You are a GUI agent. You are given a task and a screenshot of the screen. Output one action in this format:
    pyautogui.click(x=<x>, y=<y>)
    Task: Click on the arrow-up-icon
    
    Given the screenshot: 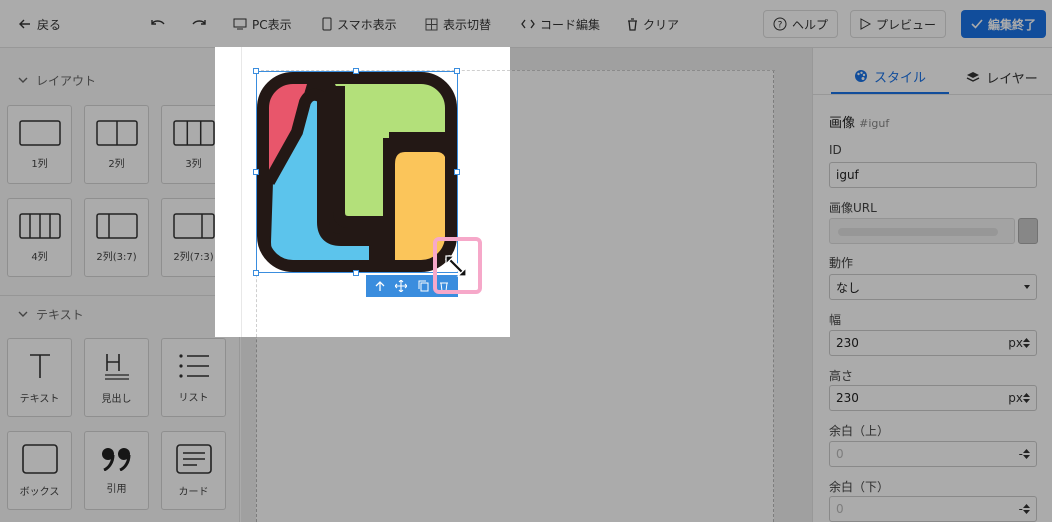 What is the action you would take?
    pyautogui.click(x=380, y=286)
    